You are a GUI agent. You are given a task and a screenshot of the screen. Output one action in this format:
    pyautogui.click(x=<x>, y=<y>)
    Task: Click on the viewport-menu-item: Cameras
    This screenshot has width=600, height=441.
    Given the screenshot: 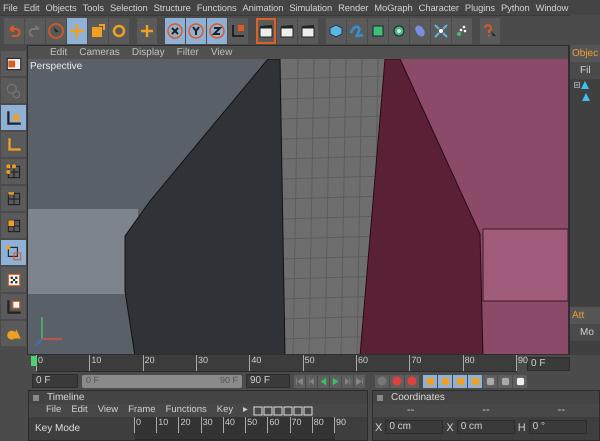 What is the action you would take?
    pyautogui.click(x=99, y=52)
    